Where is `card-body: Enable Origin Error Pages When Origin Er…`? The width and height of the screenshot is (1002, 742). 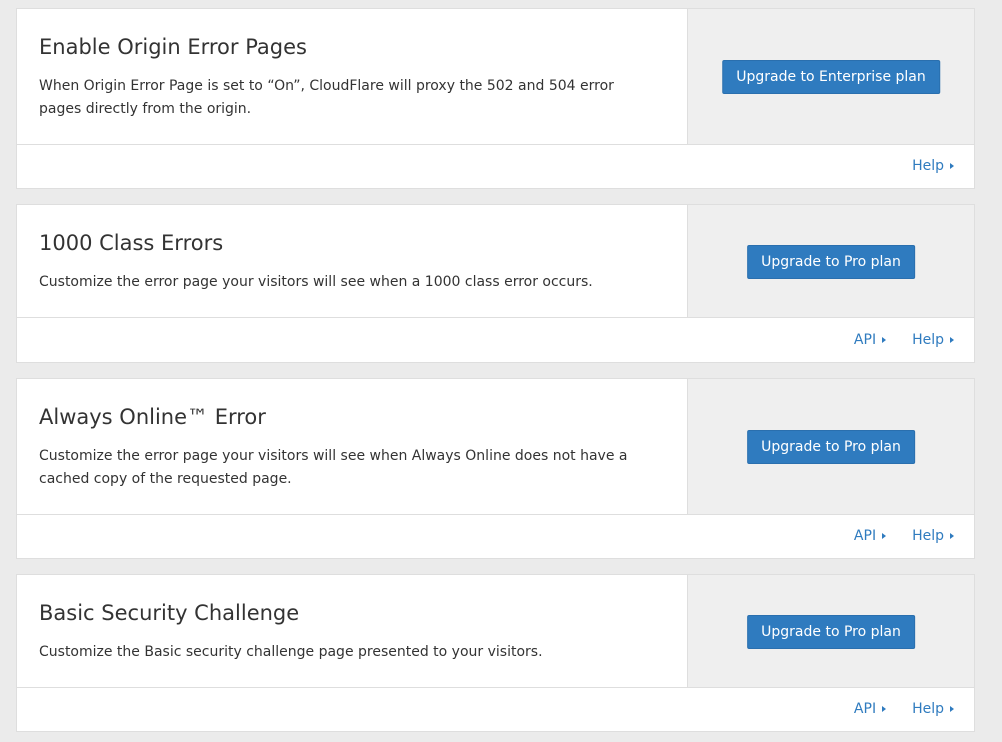 card-body: Enable Origin Error Pages When Origin Er… is located at coordinates (352, 76).